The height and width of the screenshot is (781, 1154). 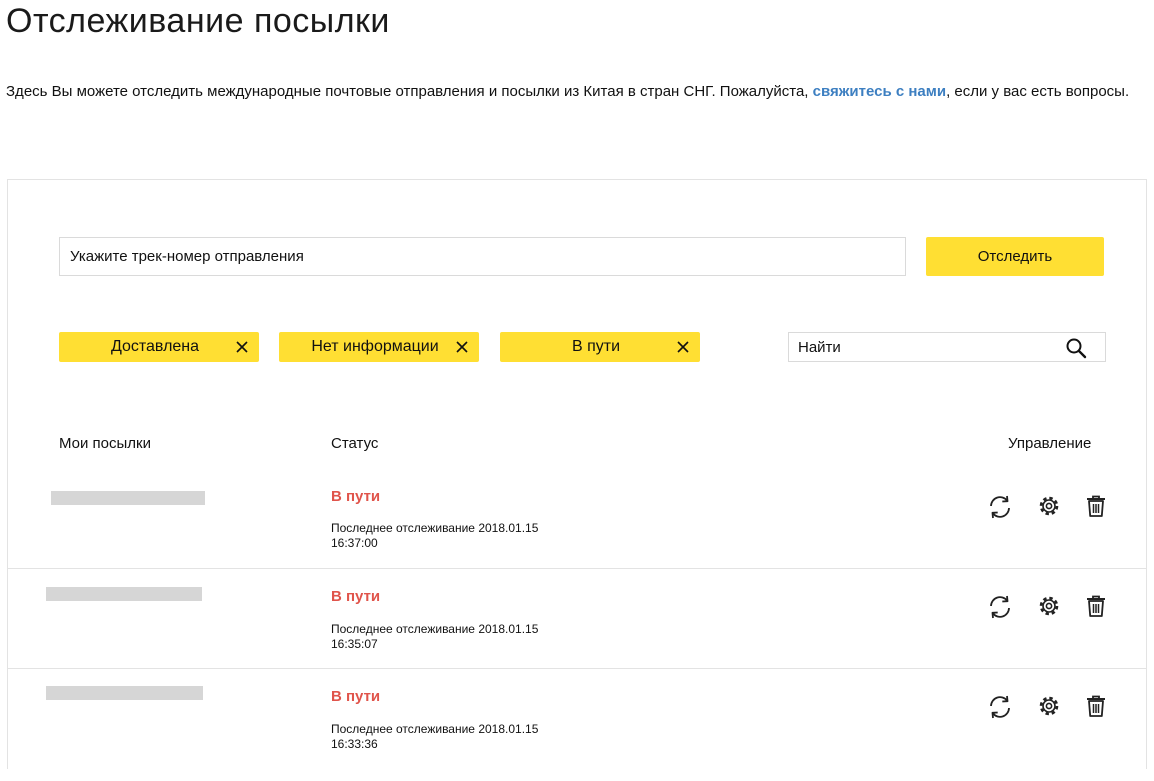 I want to click on last-tracked-time: 16:35:07, so click(x=354, y=644).